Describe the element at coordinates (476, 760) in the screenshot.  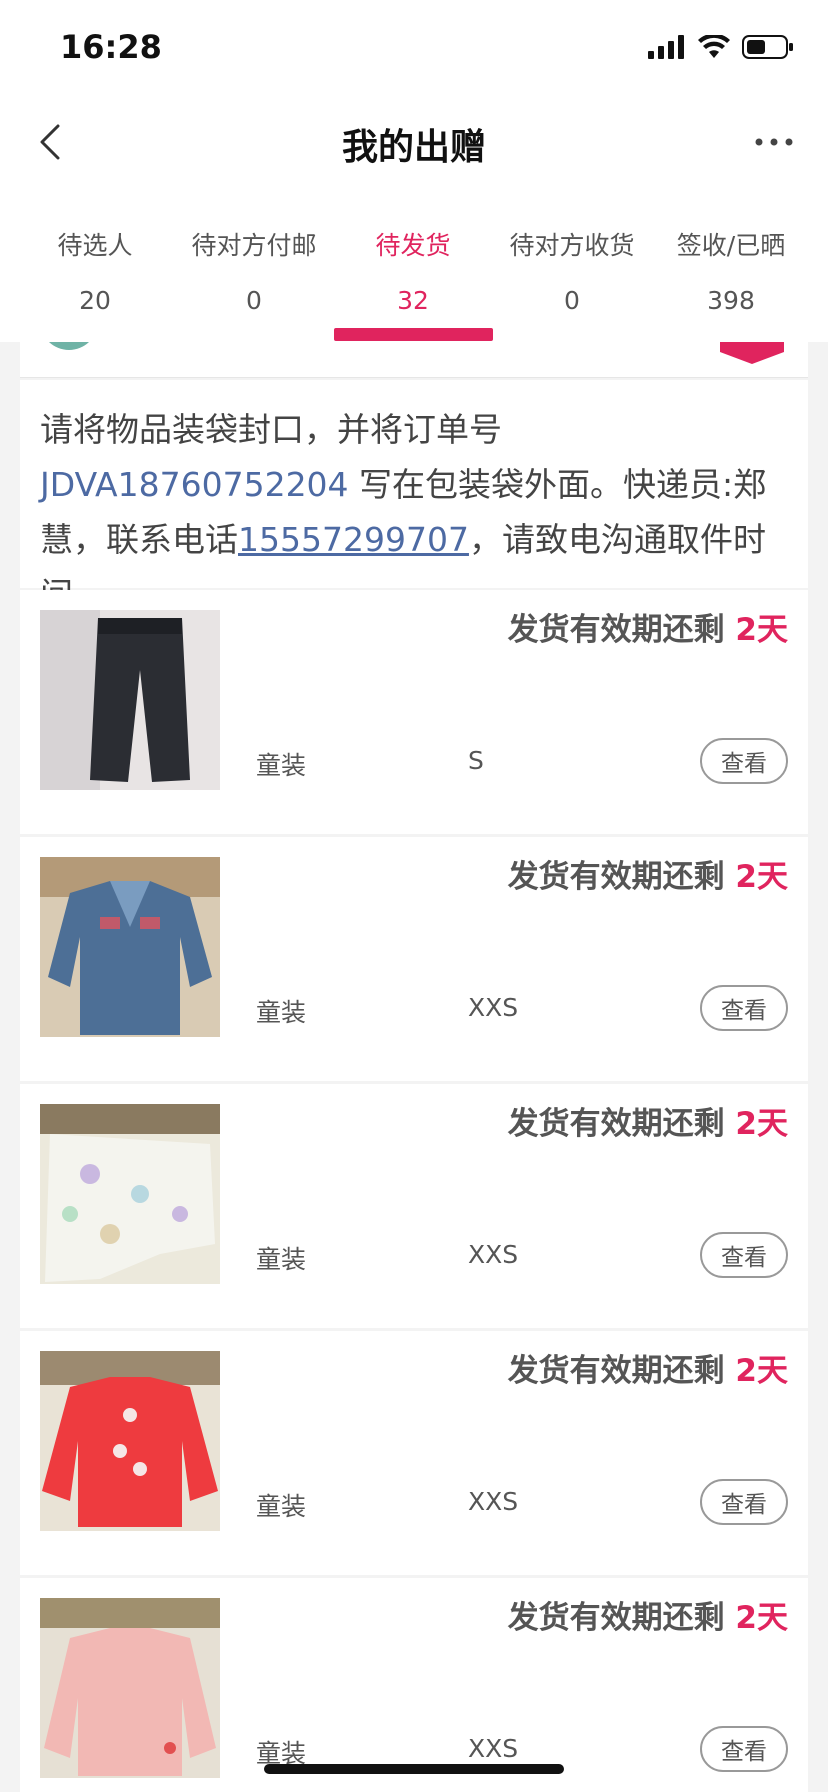
I see `item-size: S` at that location.